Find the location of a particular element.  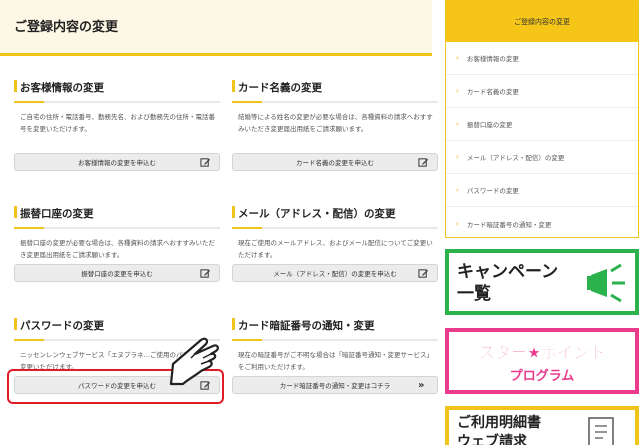

button-label: メール（アドレス・配信）の変更を申込む is located at coordinates (335, 274).